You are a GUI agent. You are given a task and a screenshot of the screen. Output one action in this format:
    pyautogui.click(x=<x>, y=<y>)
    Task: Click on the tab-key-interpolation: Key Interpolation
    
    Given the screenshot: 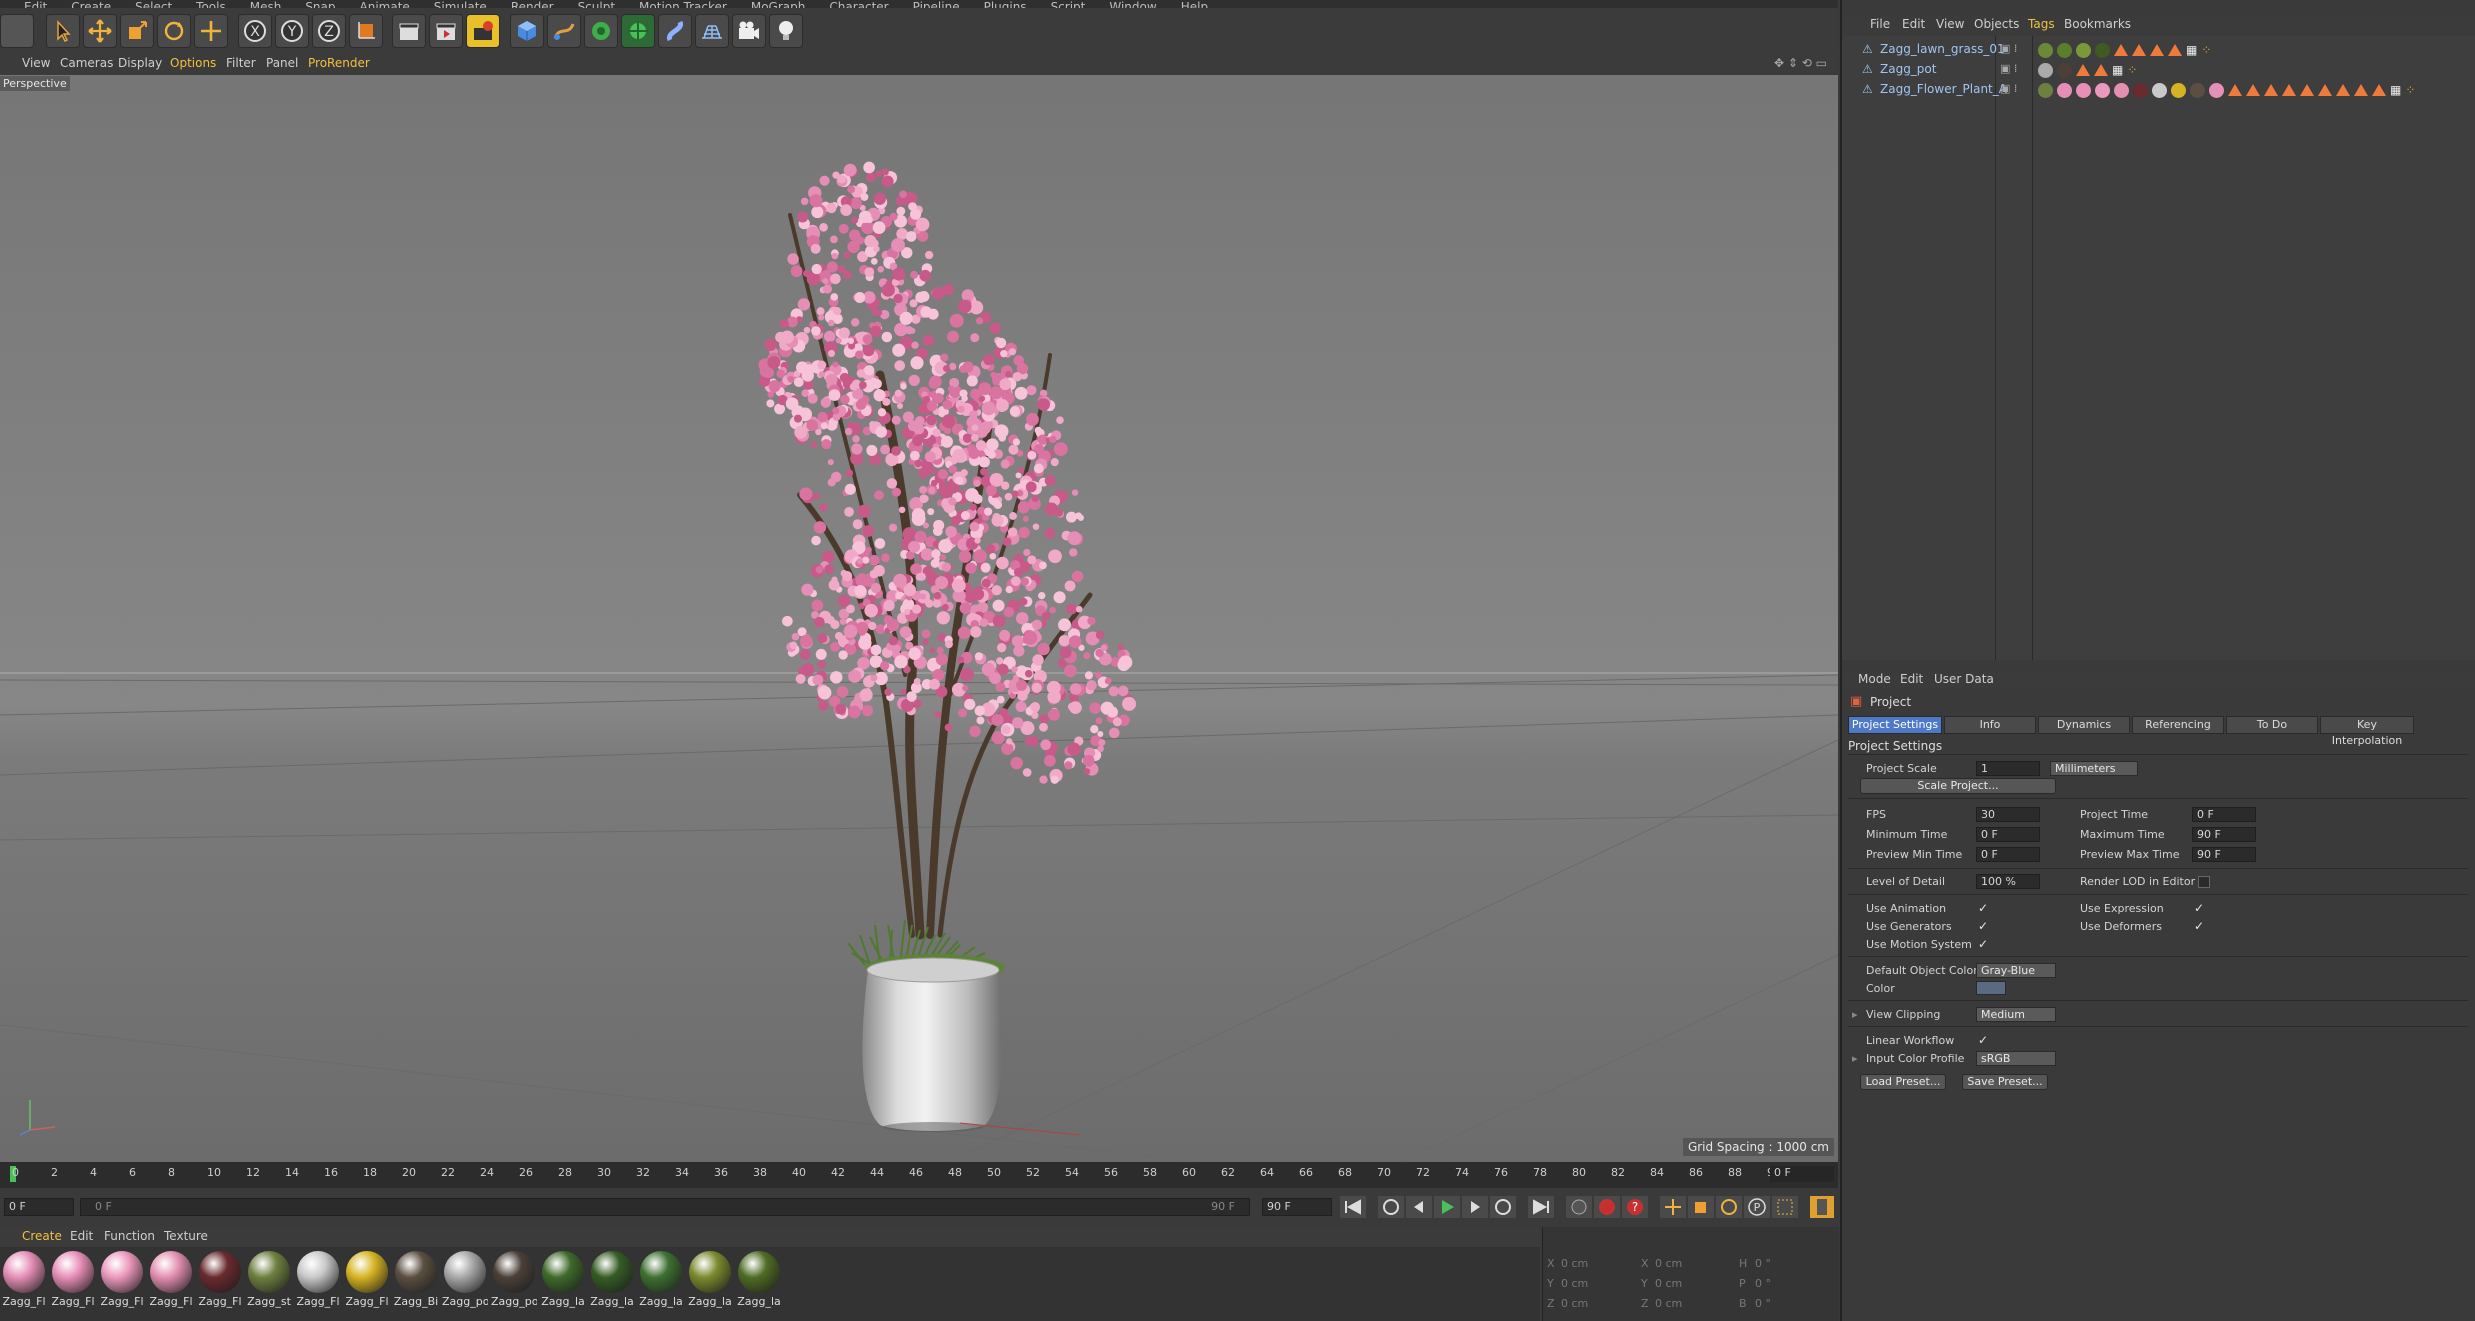 What is the action you would take?
    pyautogui.click(x=2367, y=731)
    